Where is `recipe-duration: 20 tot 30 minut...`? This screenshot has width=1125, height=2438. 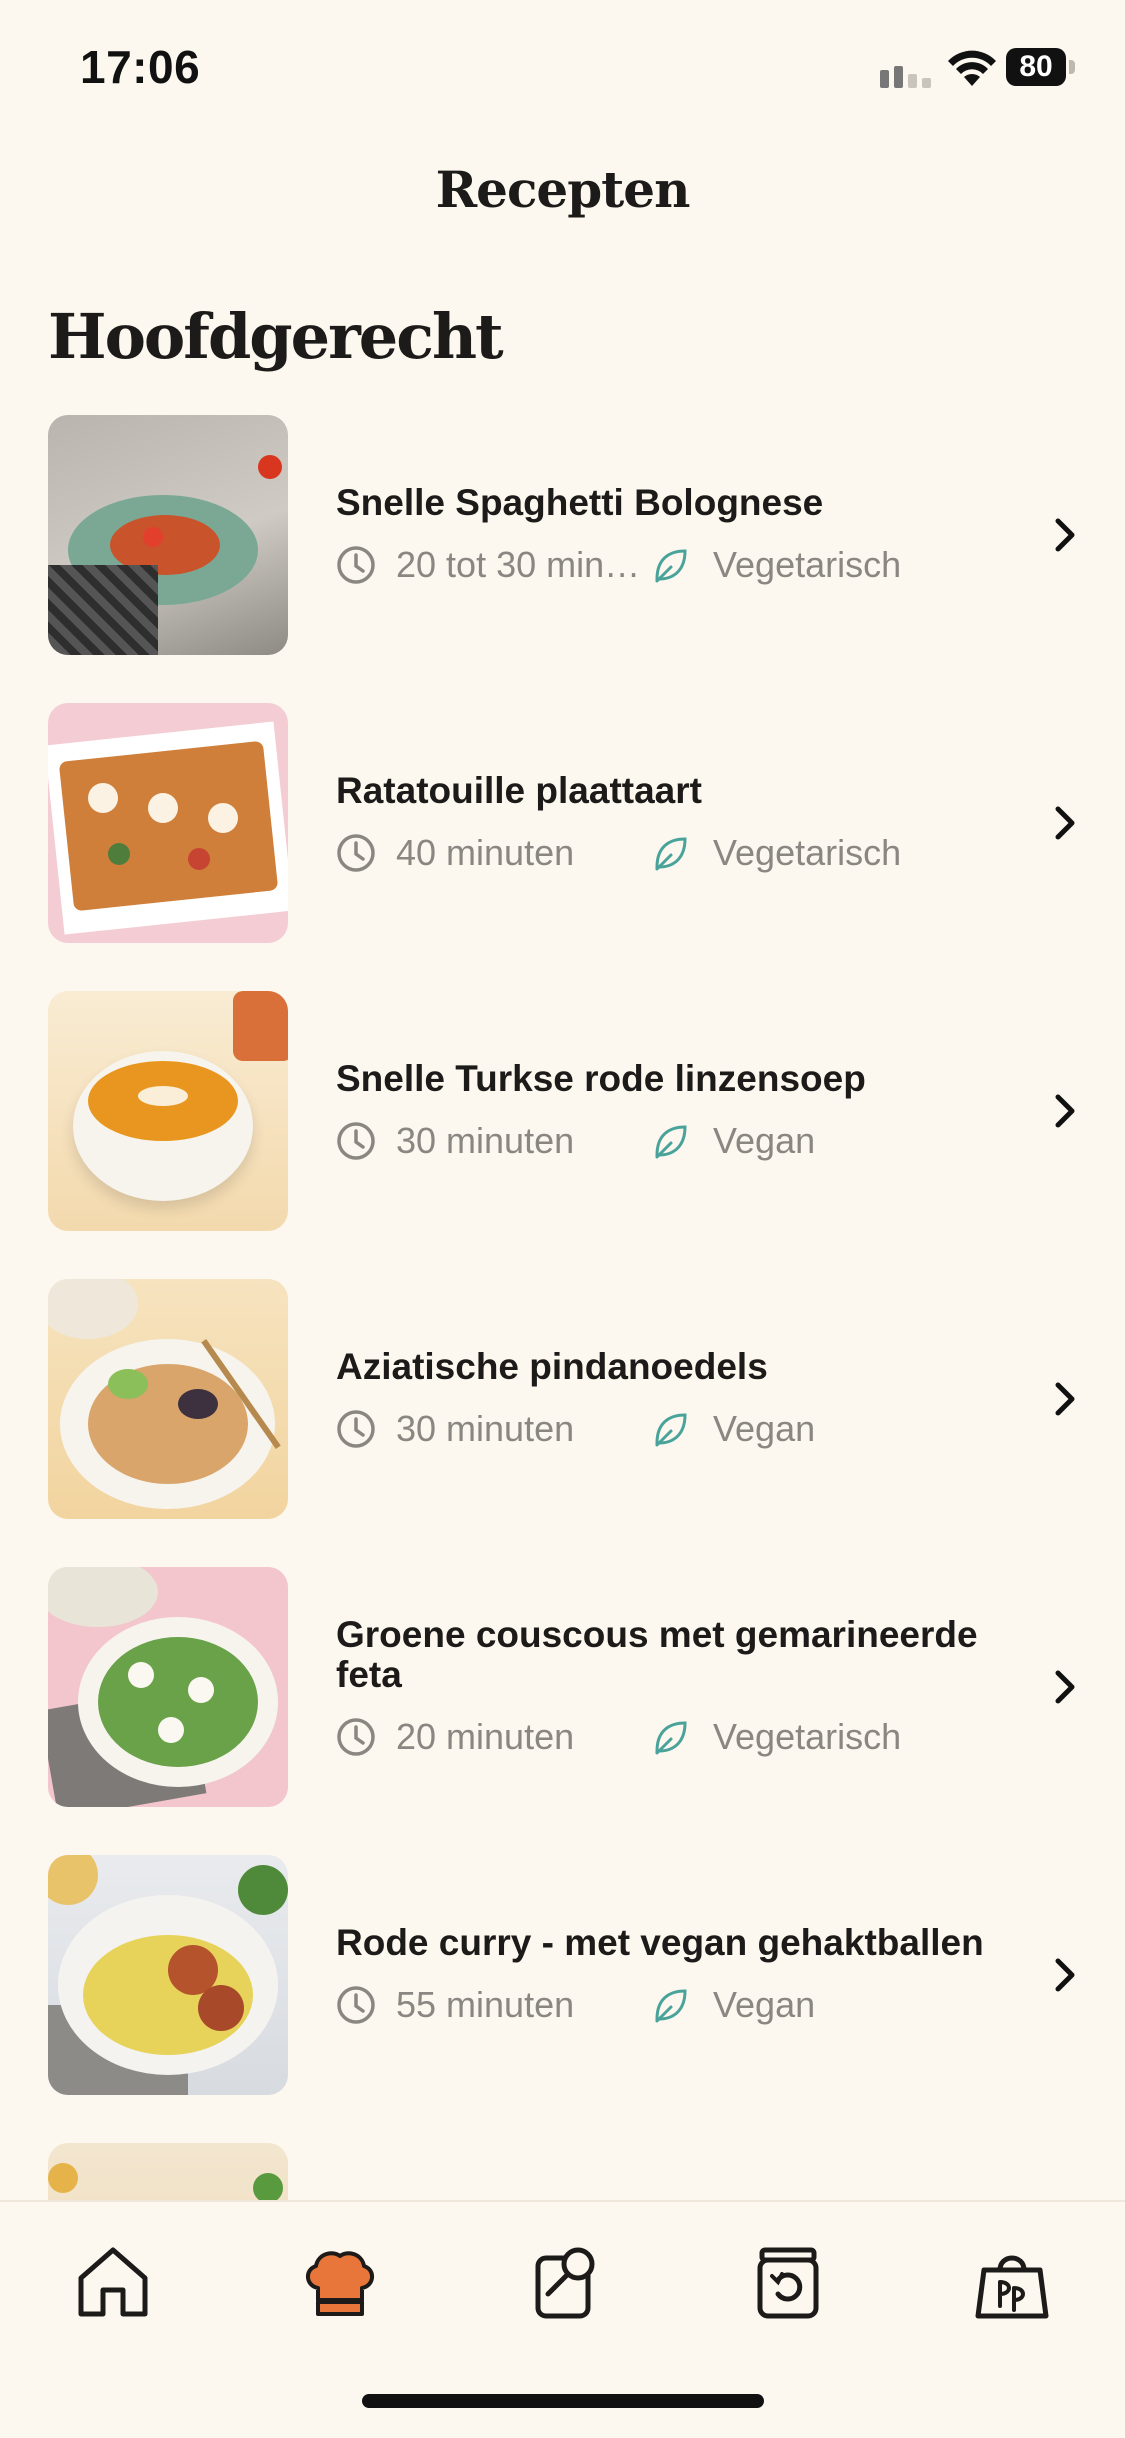
recipe-duration: 20 tot 30 minut... is located at coordinates (523, 564).